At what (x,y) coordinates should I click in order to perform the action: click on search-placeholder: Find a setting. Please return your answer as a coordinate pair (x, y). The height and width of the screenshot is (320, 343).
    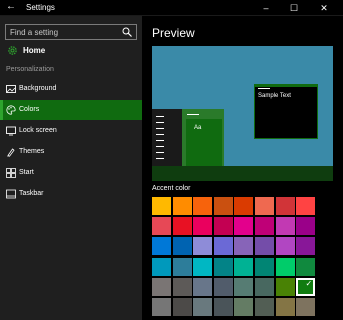
    Looking at the image, I should click on (34, 32).